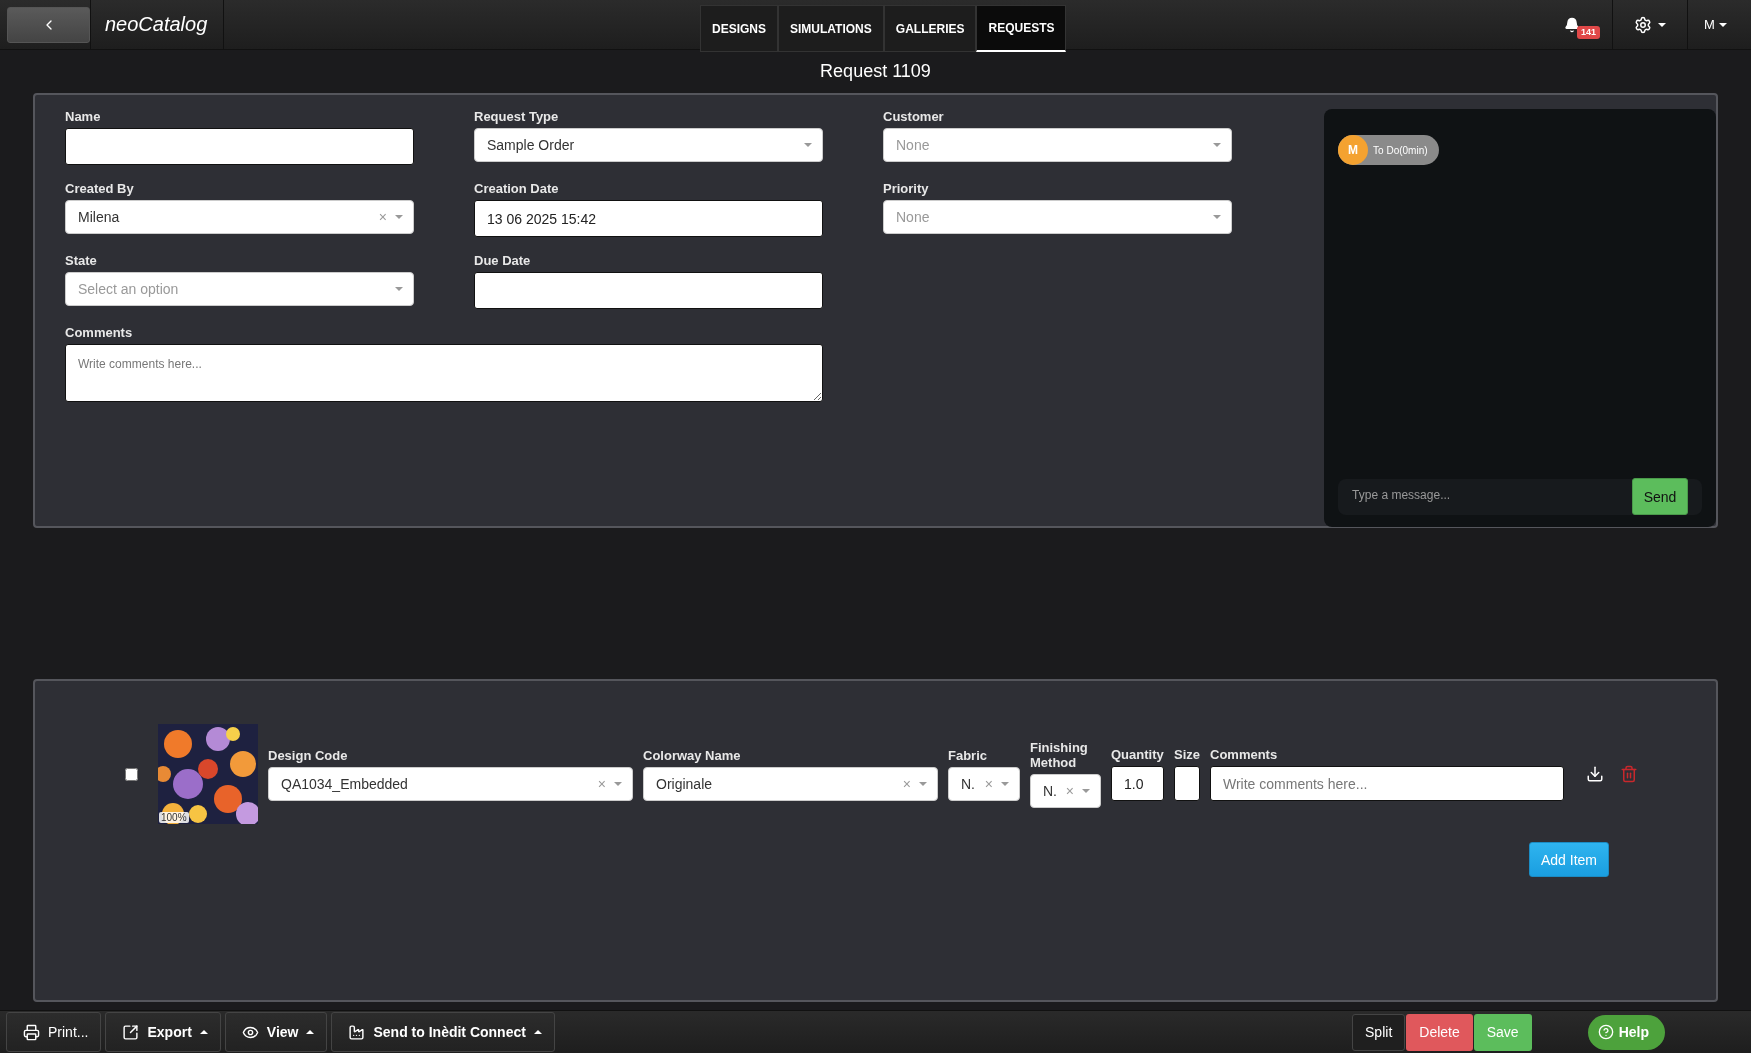 This screenshot has height=1053, width=1751. What do you see at coordinates (174, 817) in the screenshot?
I see `zoom-label: 100%` at bounding box center [174, 817].